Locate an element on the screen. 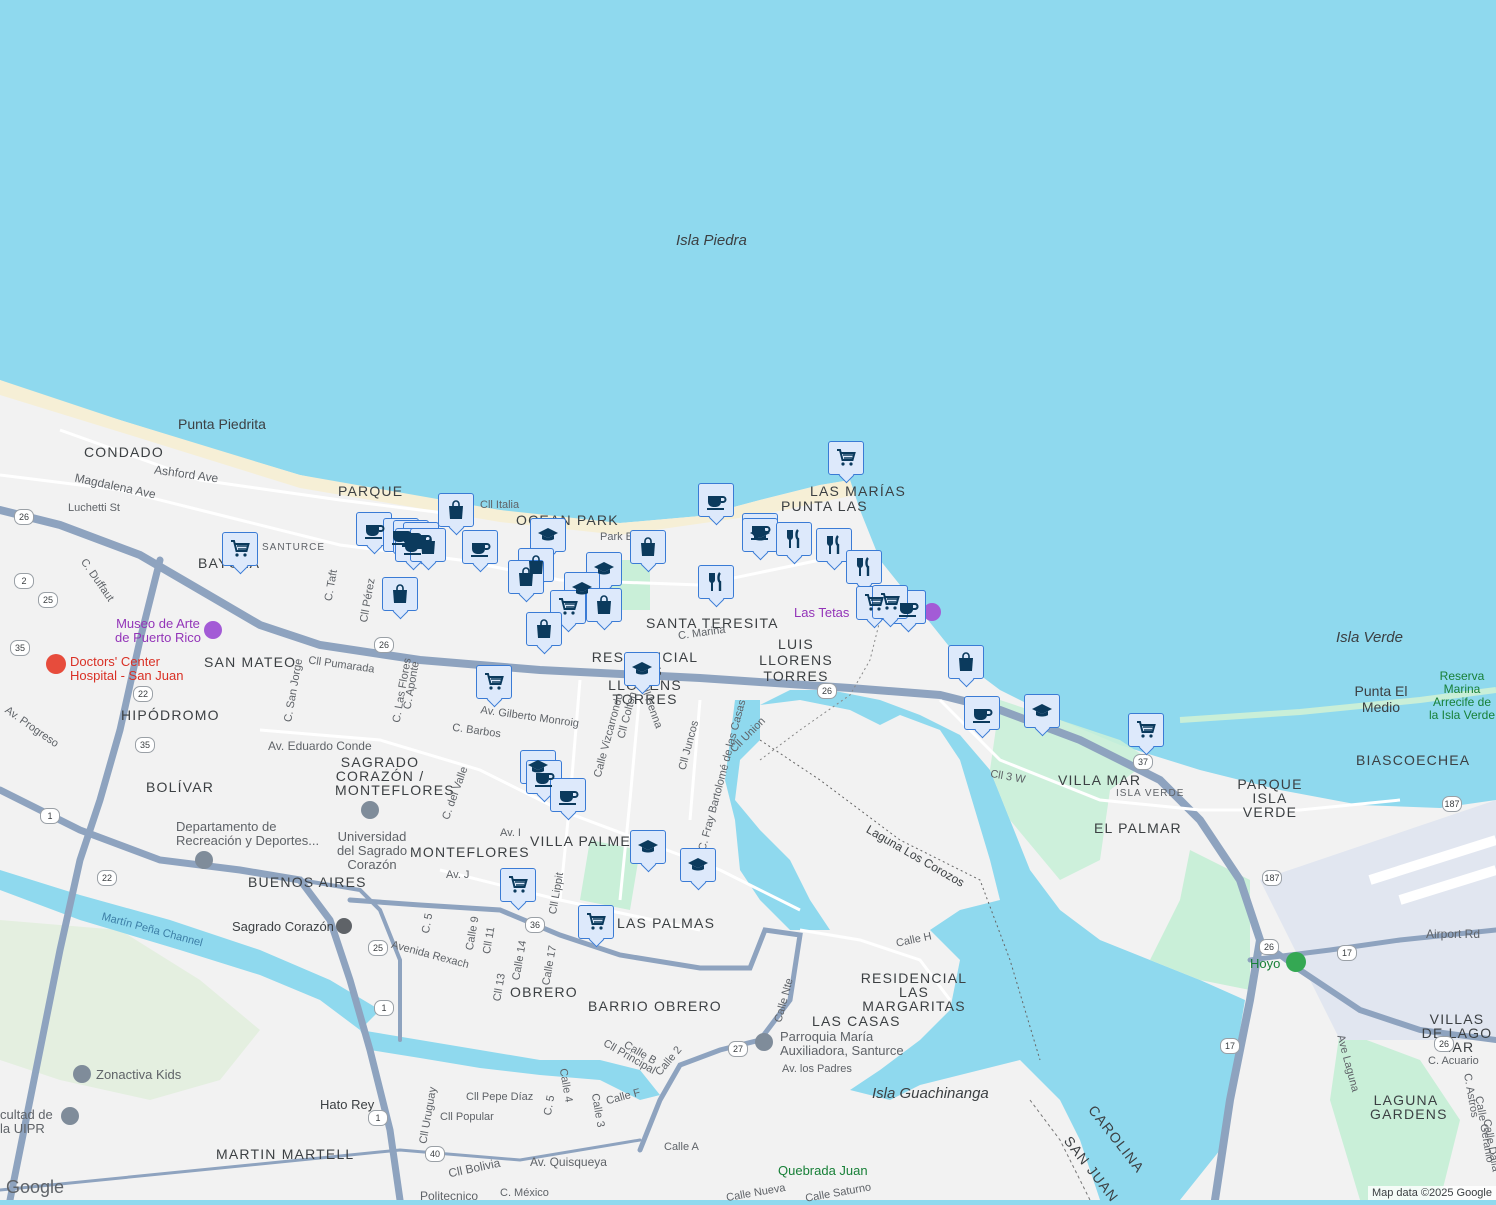 Image resolution: width=1496 pixels, height=1205 pixels. route-shield: 35 is located at coordinates (145, 745).